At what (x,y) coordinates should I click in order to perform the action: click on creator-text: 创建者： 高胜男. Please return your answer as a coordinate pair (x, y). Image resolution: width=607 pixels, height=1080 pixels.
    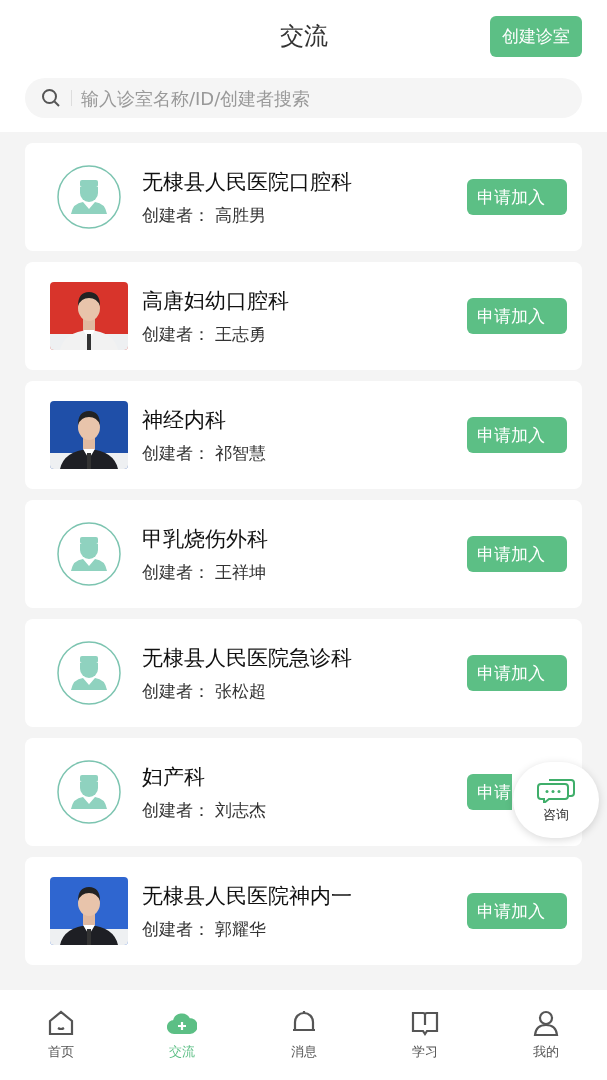
    Looking at the image, I should click on (205, 215).